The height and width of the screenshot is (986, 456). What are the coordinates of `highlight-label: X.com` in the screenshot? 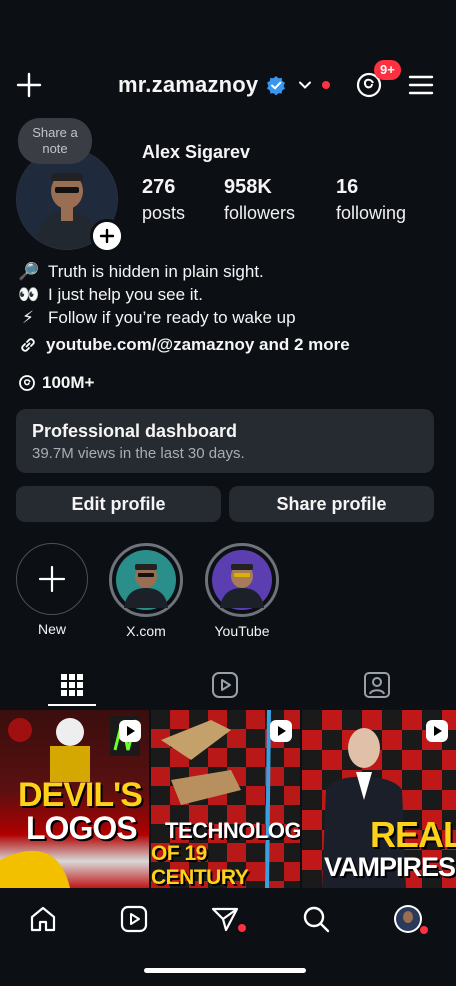 It's located at (146, 631).